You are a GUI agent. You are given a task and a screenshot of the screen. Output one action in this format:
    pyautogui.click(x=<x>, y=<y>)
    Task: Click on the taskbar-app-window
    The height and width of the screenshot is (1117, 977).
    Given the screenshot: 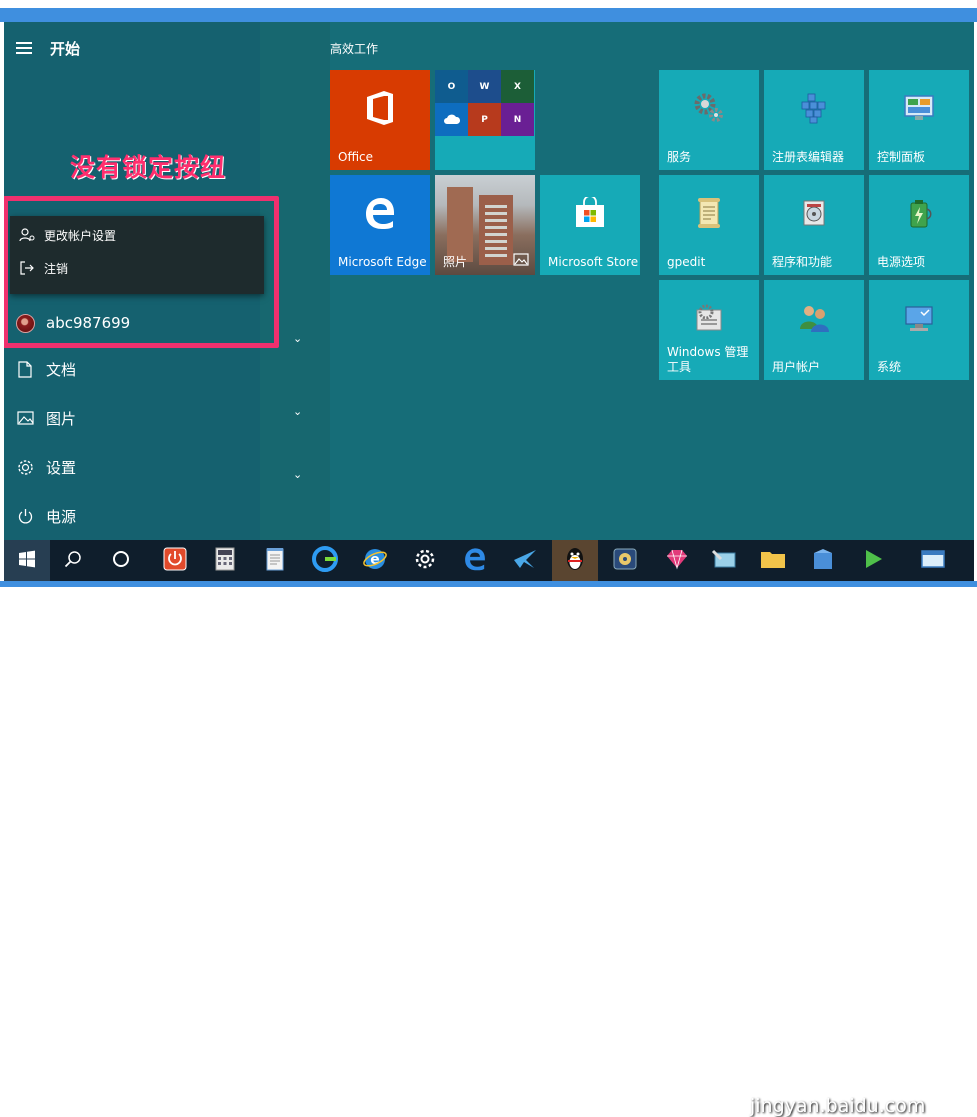 What is the action you would take?
    pyautogui.click(x=933, y=560)
    